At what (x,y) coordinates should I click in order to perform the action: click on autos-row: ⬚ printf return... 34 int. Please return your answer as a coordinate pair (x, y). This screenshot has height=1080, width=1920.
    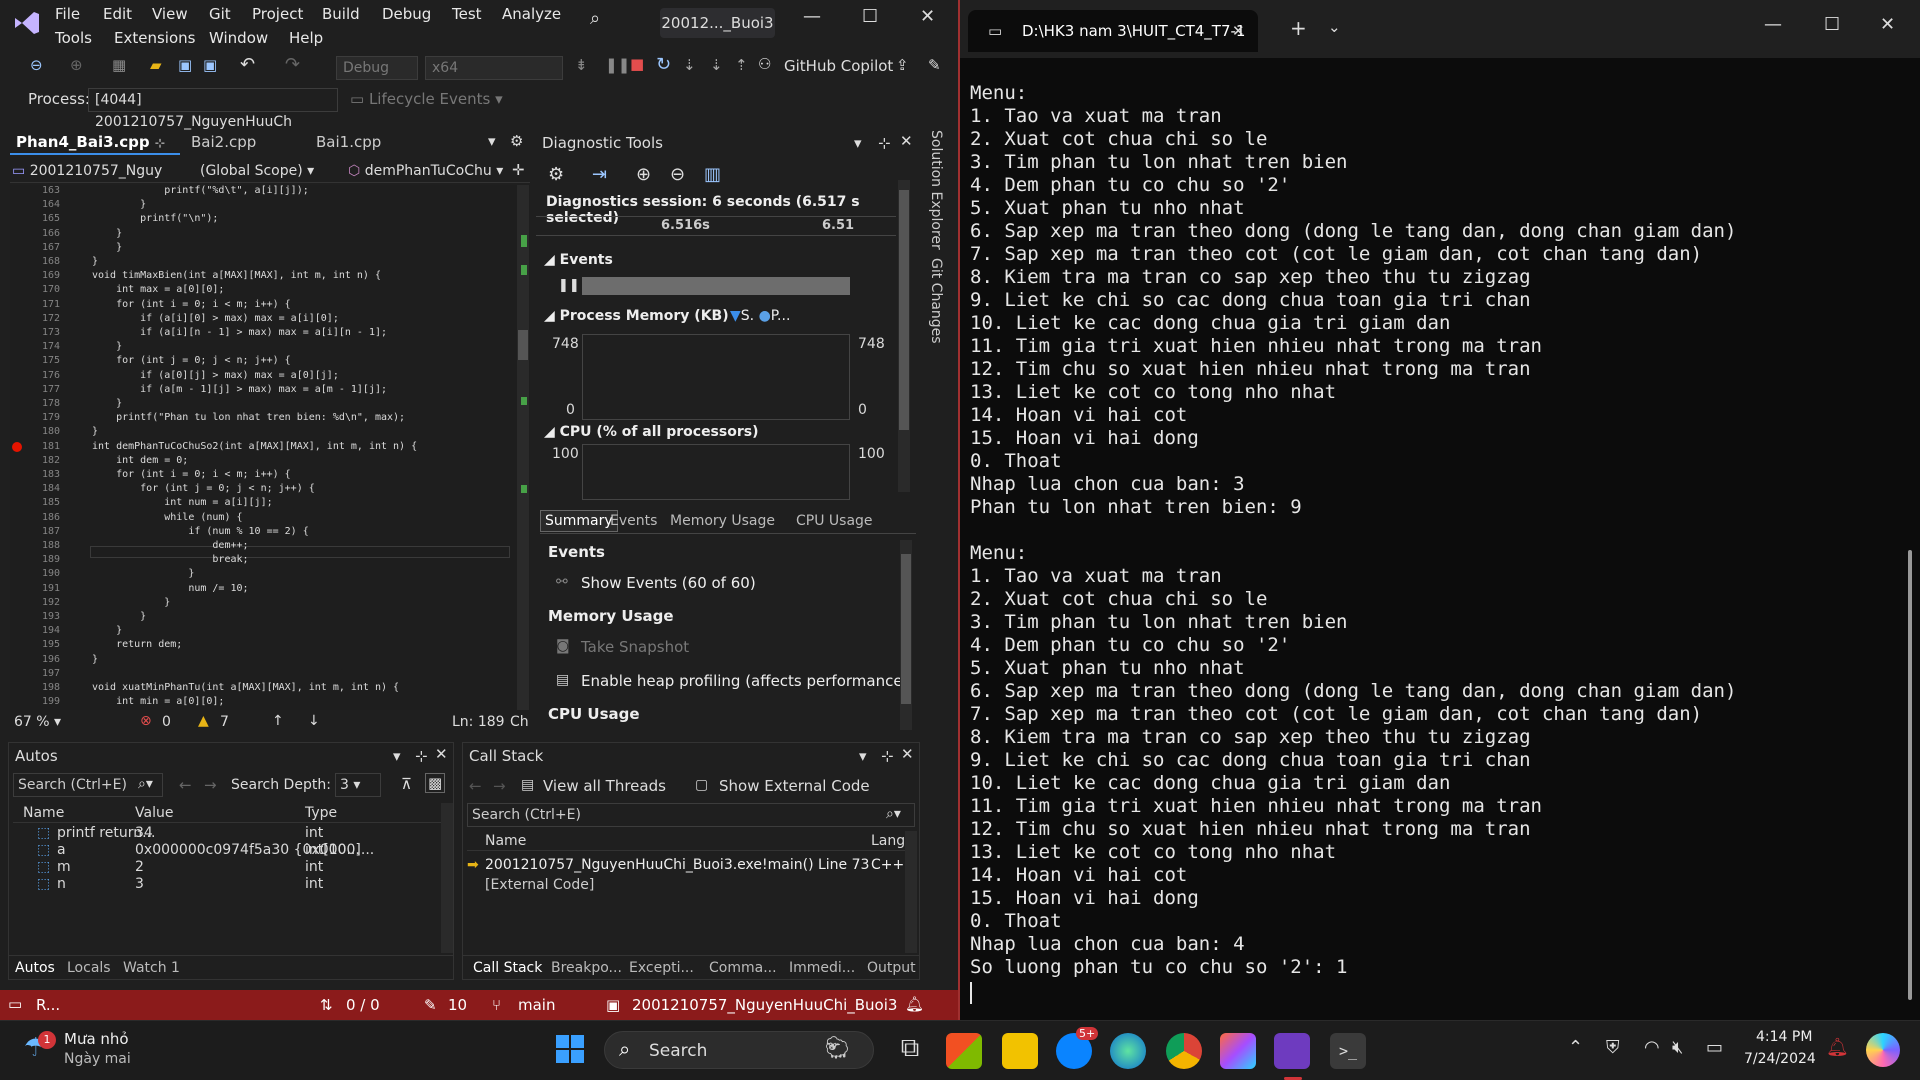
    Looking at the image, I should click on (227, 833).